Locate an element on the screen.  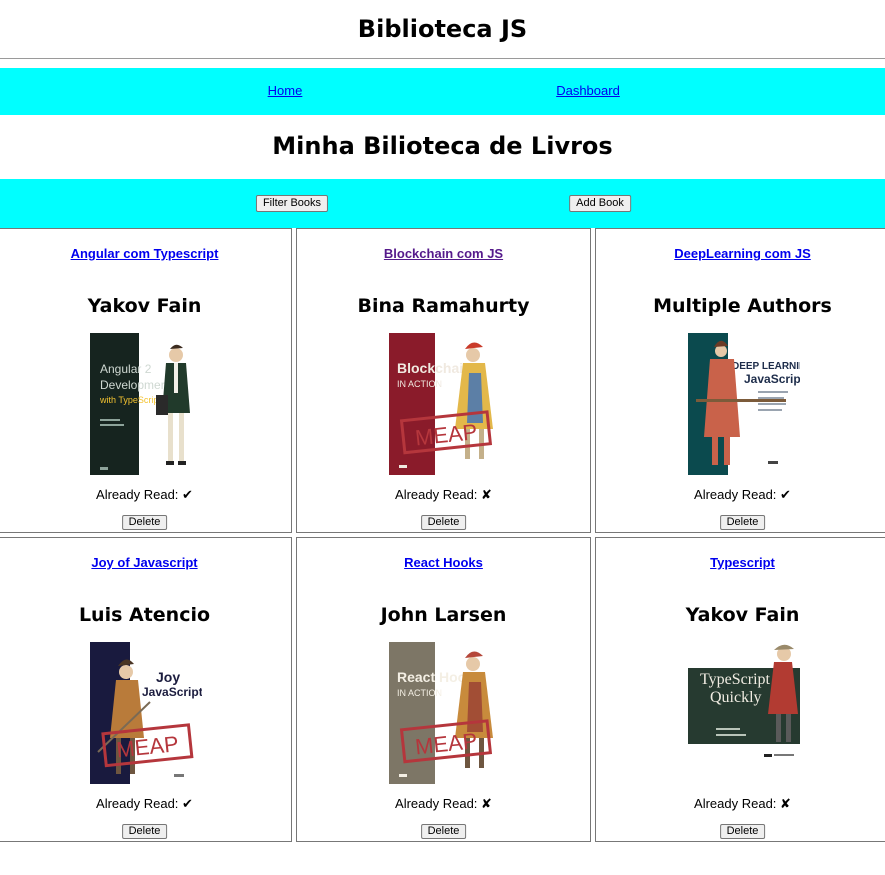
cover-title-line: Angular 2 is located at coordinates (126, 369).